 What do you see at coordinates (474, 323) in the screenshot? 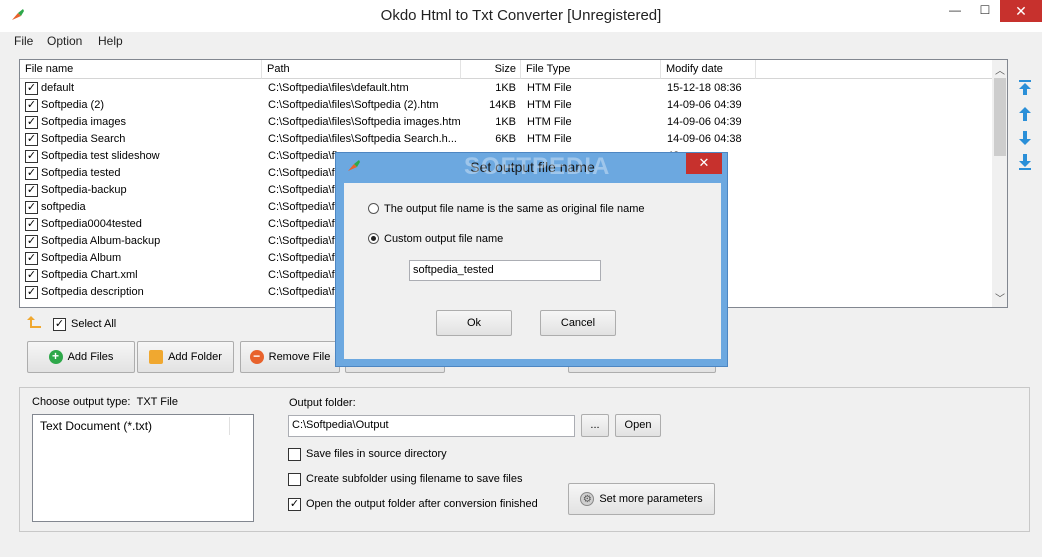
I see `ok-button: Ok` at bounding box center [474, 323].